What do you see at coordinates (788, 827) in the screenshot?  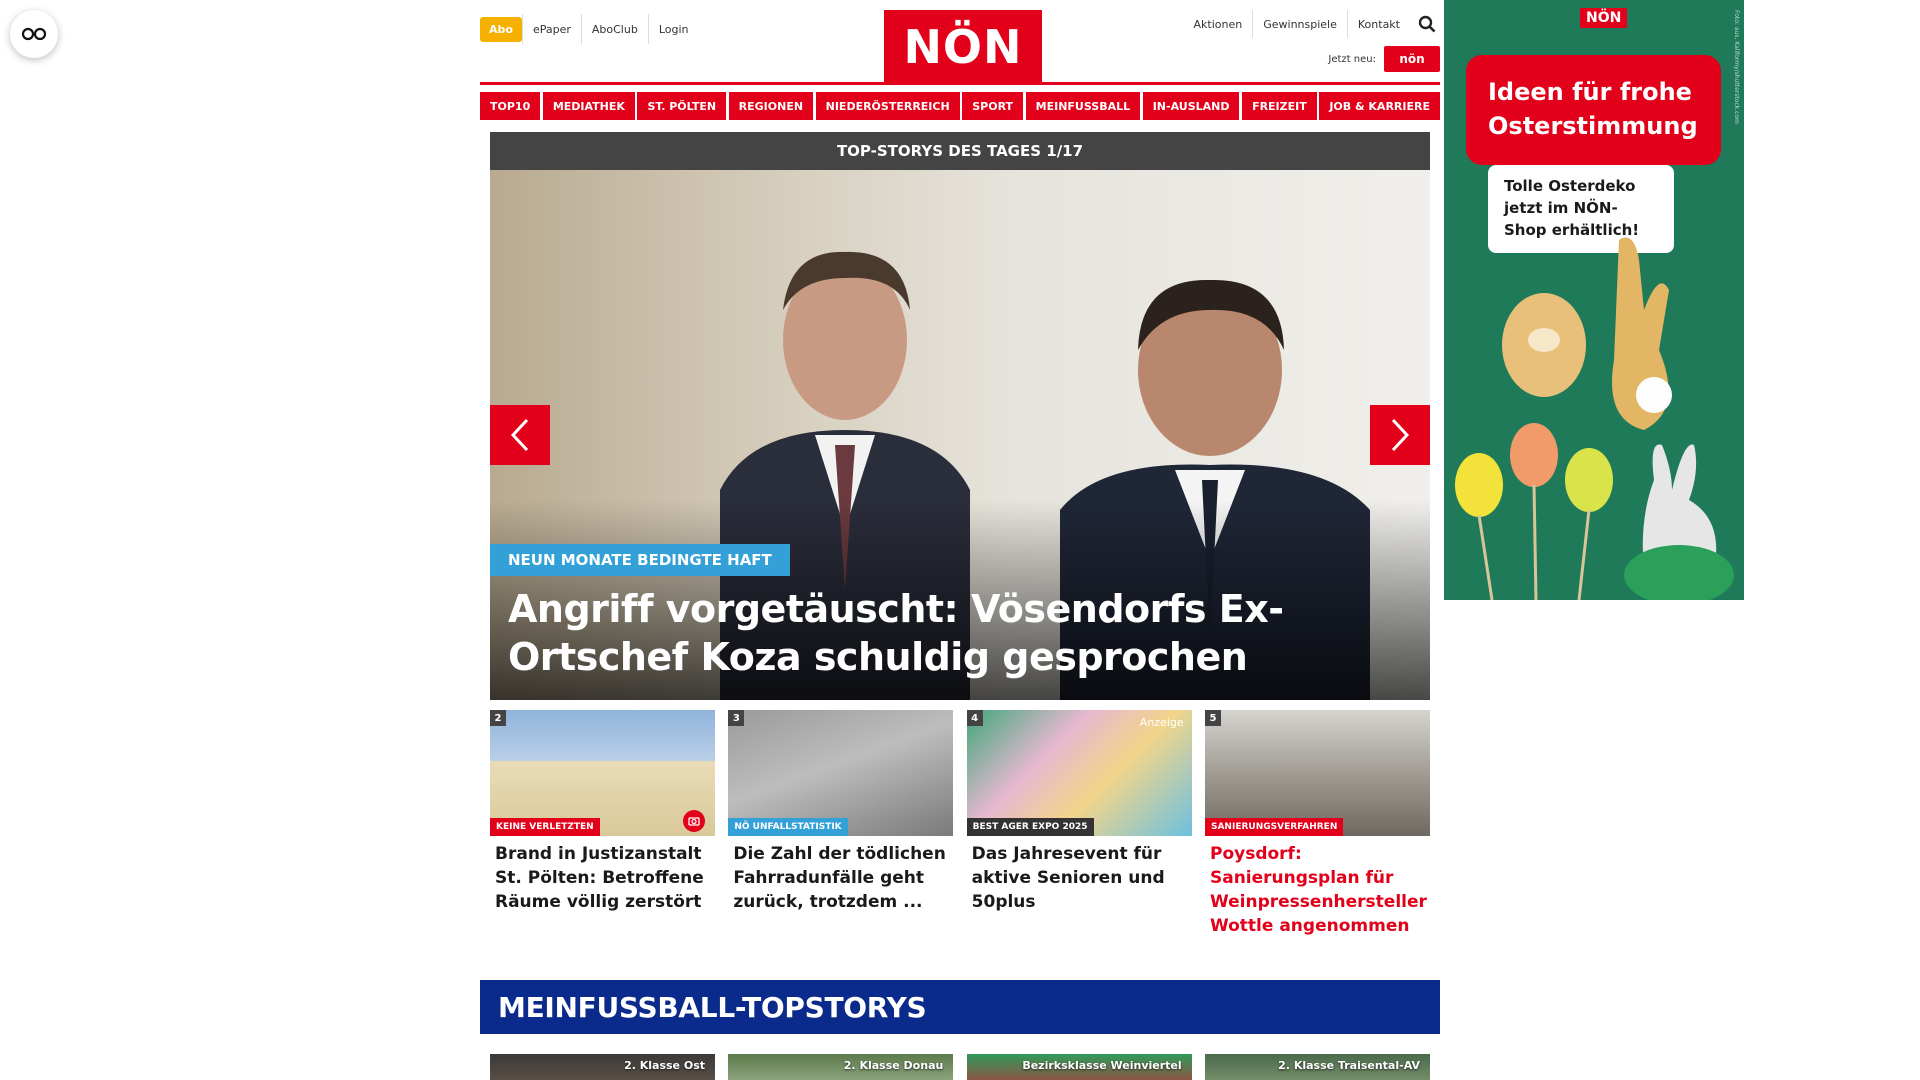 I see `story-kicker: NÖ UNFALLSTATISTIK` at bounding box center [788, 827].